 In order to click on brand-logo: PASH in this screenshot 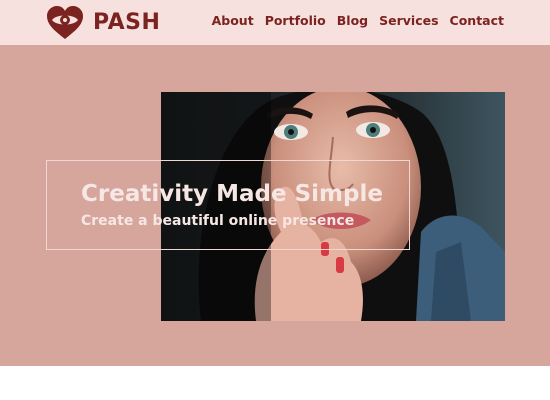, I will do `click(102, 22)`.